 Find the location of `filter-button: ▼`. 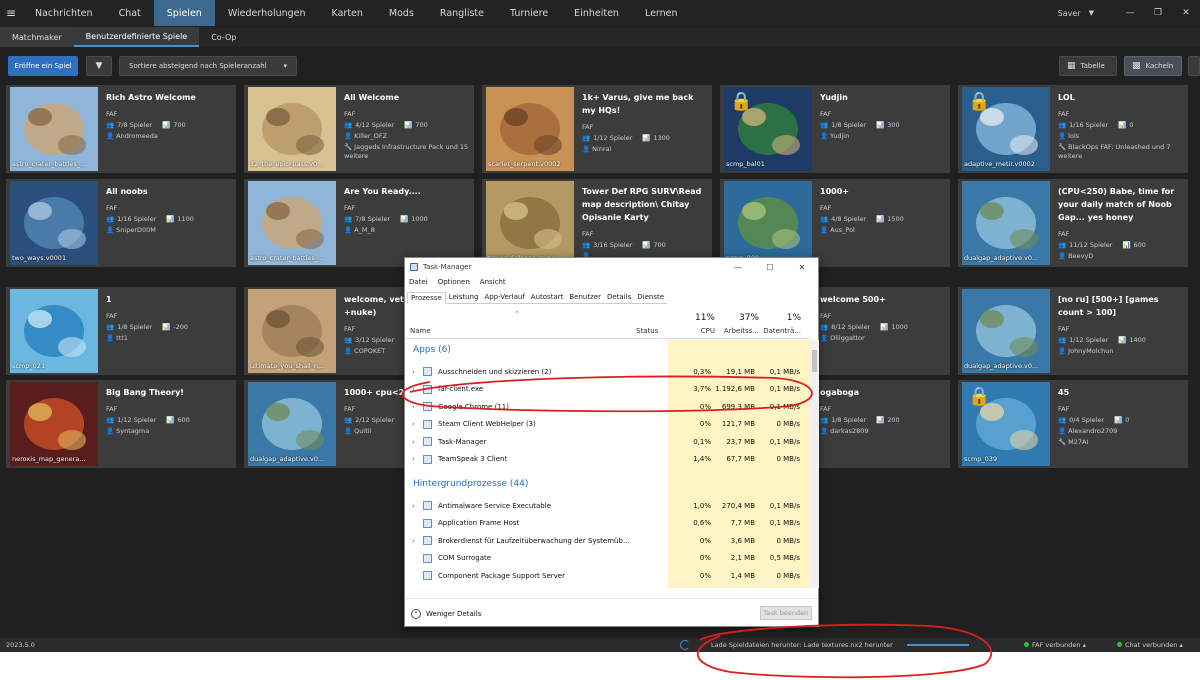

filter-button: ▼ is located at coordinates (99, 66).